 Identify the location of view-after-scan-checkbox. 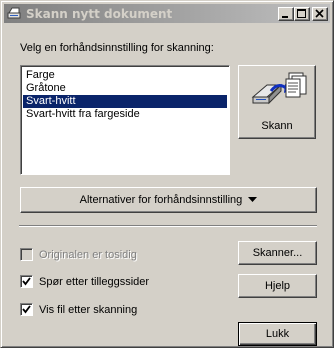
(26, 309).